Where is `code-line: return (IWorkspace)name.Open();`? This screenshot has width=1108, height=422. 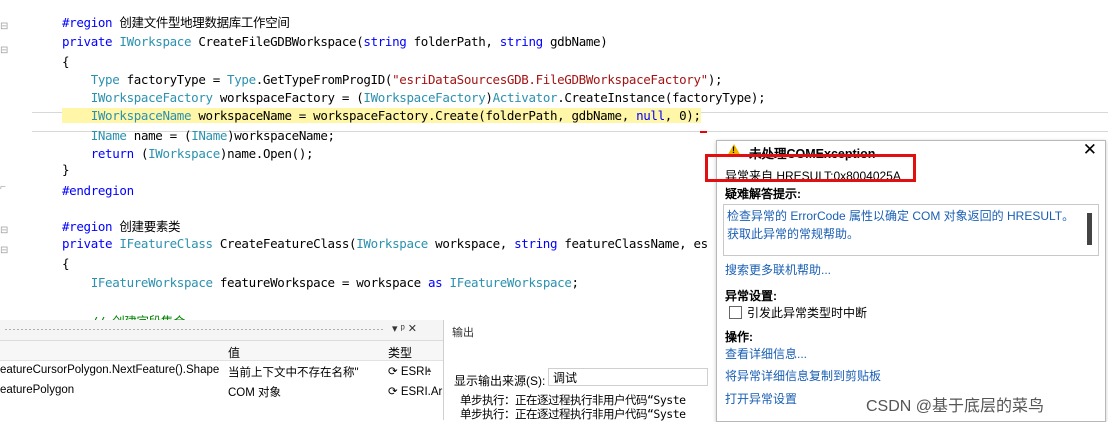 code-line: return (IWorkspace)name.Open(); is located at coordinates (188, 154).